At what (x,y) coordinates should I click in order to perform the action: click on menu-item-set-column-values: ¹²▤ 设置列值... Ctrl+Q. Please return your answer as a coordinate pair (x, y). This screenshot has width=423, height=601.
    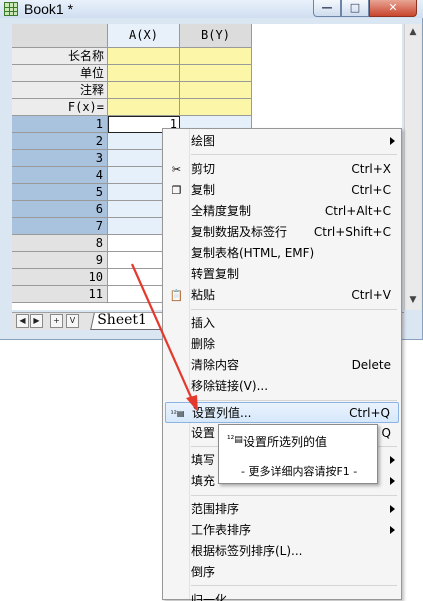
    Looking at the image, I should click on (282, 412).